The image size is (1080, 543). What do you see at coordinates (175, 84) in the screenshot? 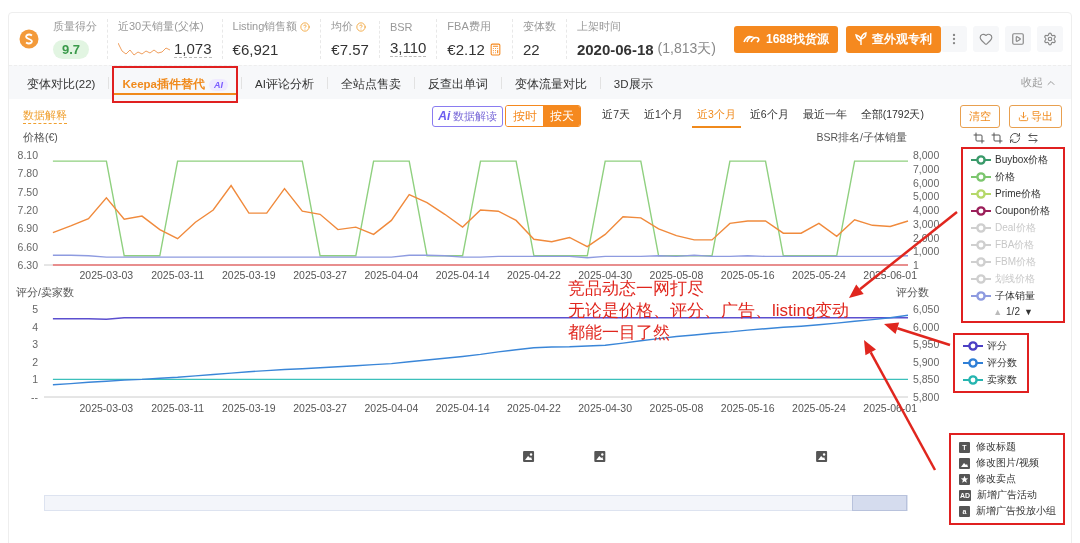
I see `tab: Keepa插件替代 AI` at bounding box center [175, 84].